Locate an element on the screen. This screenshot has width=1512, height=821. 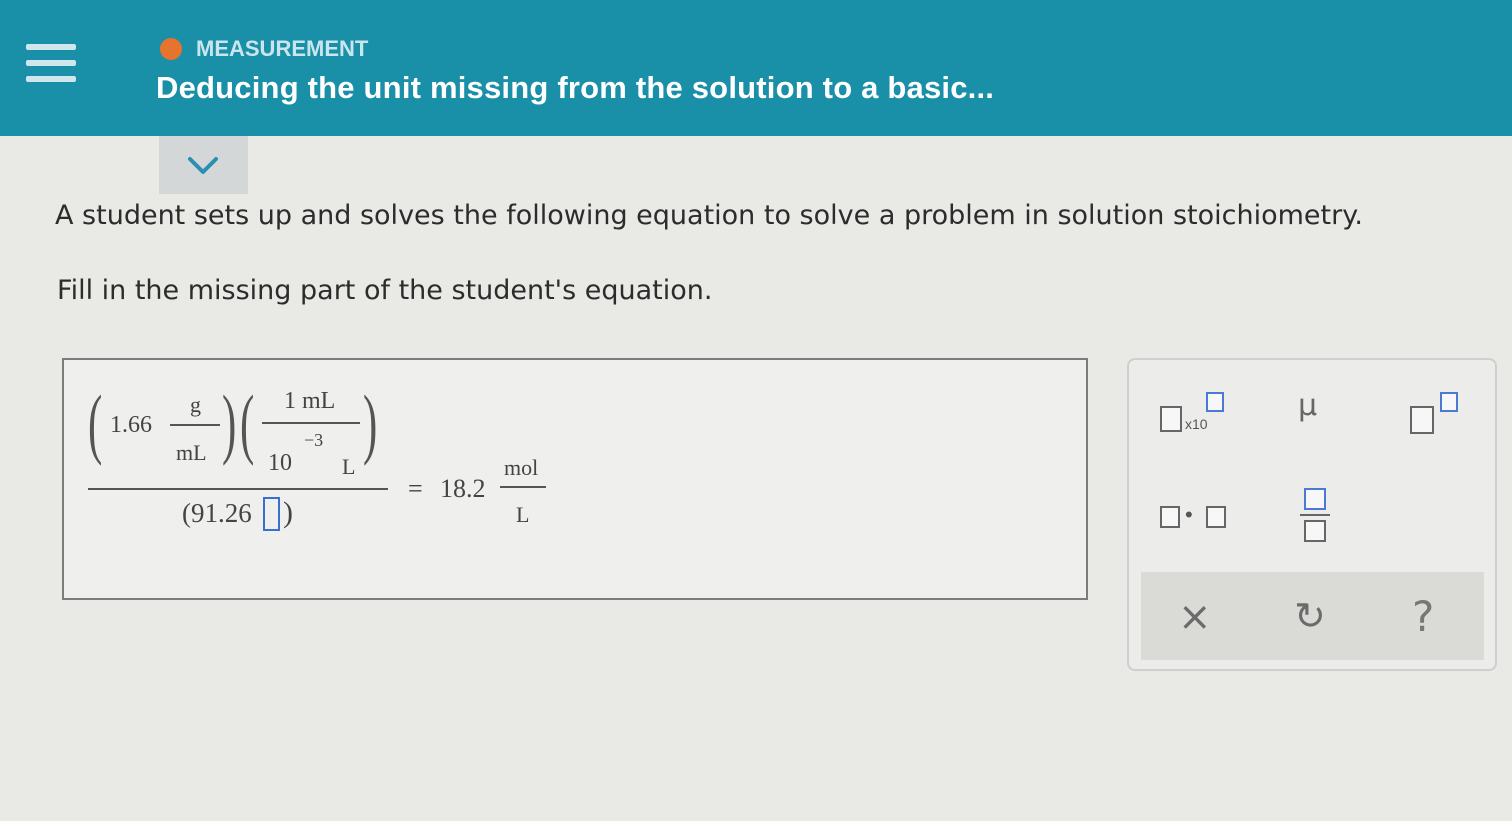
second-factor-numerator: 1 mL is located at coordinates (310, 401).